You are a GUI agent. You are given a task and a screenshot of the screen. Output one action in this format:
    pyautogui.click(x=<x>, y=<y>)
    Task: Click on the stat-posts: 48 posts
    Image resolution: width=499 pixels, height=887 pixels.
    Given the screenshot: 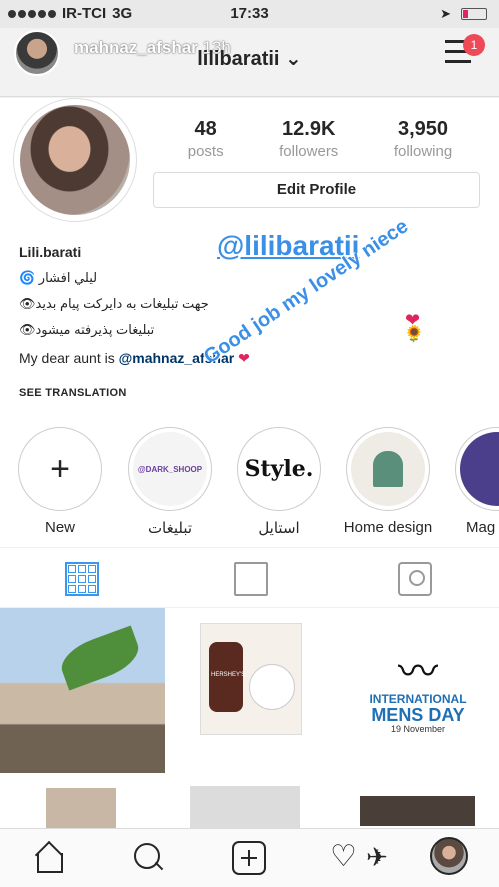 What is the action you would take?
    pyautogui.click(x=206, y=139)
    